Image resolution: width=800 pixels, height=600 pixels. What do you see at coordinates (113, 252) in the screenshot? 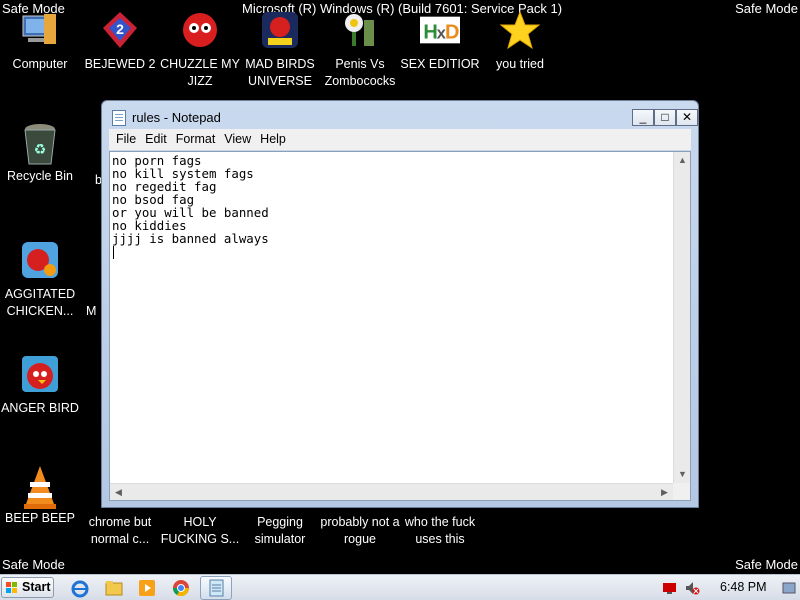
I see `text-caret` at bounding box center [113, 252].